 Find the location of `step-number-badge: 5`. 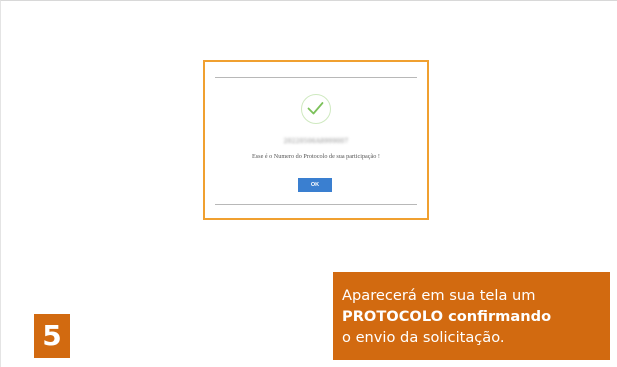

step-number-badge: 5 is located at coordinates (52, 336).